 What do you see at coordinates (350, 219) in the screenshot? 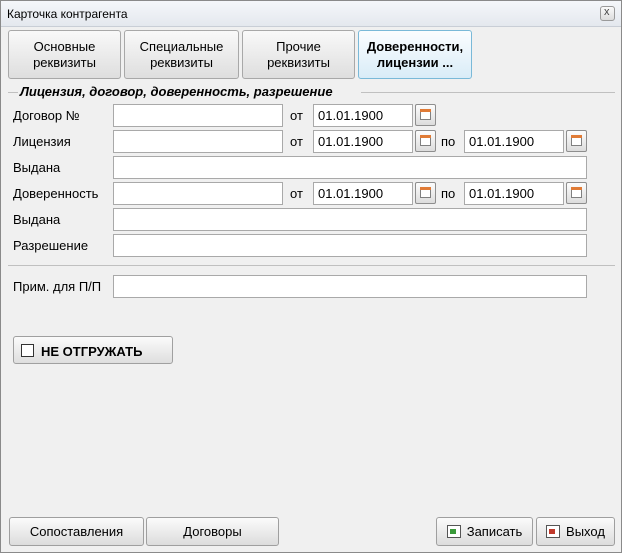
I see `poa-issued-by-input` at bounding box center [350, 219].